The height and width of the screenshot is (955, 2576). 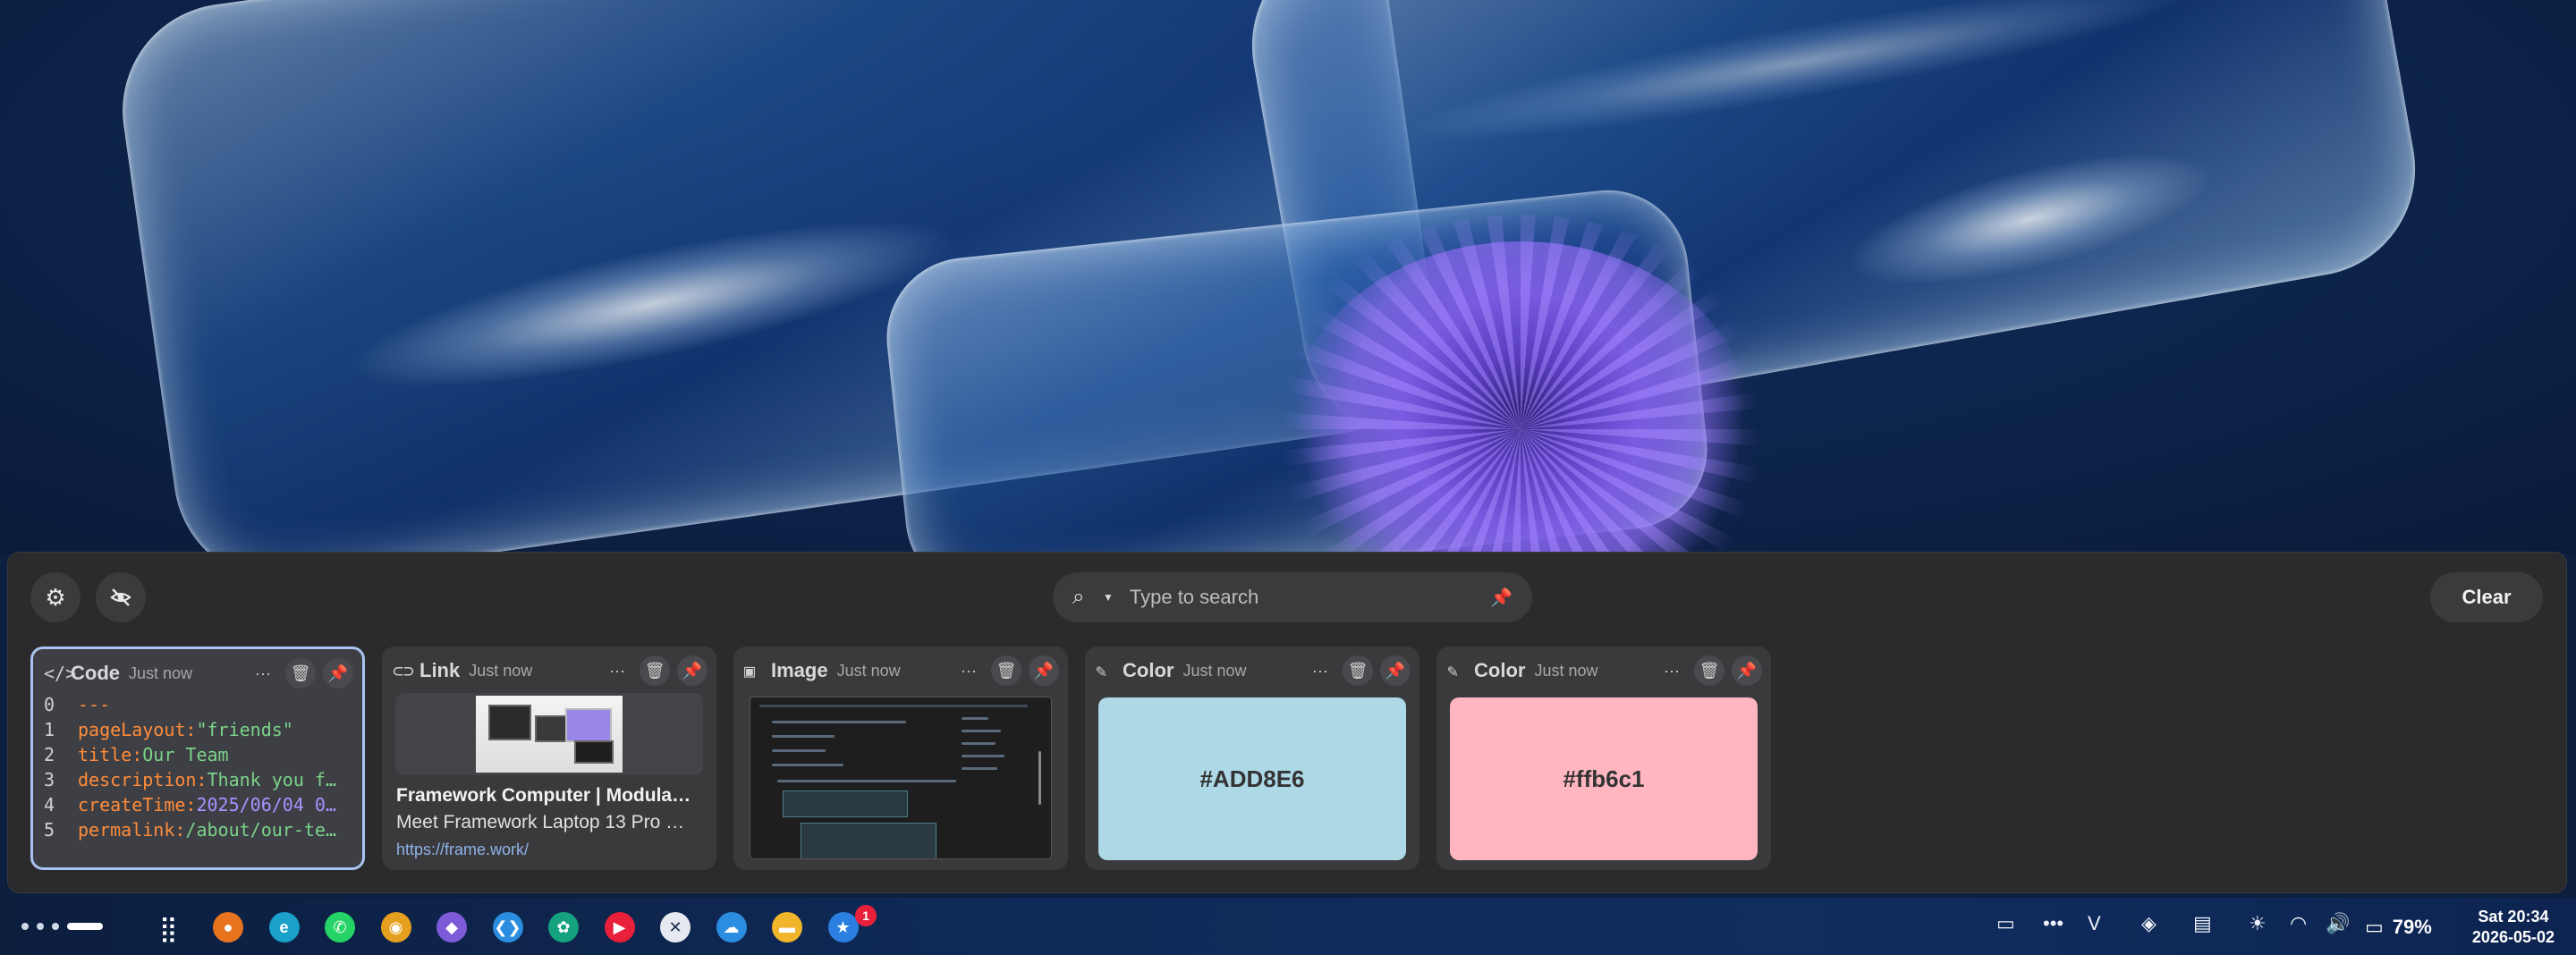 I want to click on clipboard-icon: ▤, so click(x=2202, y=923).